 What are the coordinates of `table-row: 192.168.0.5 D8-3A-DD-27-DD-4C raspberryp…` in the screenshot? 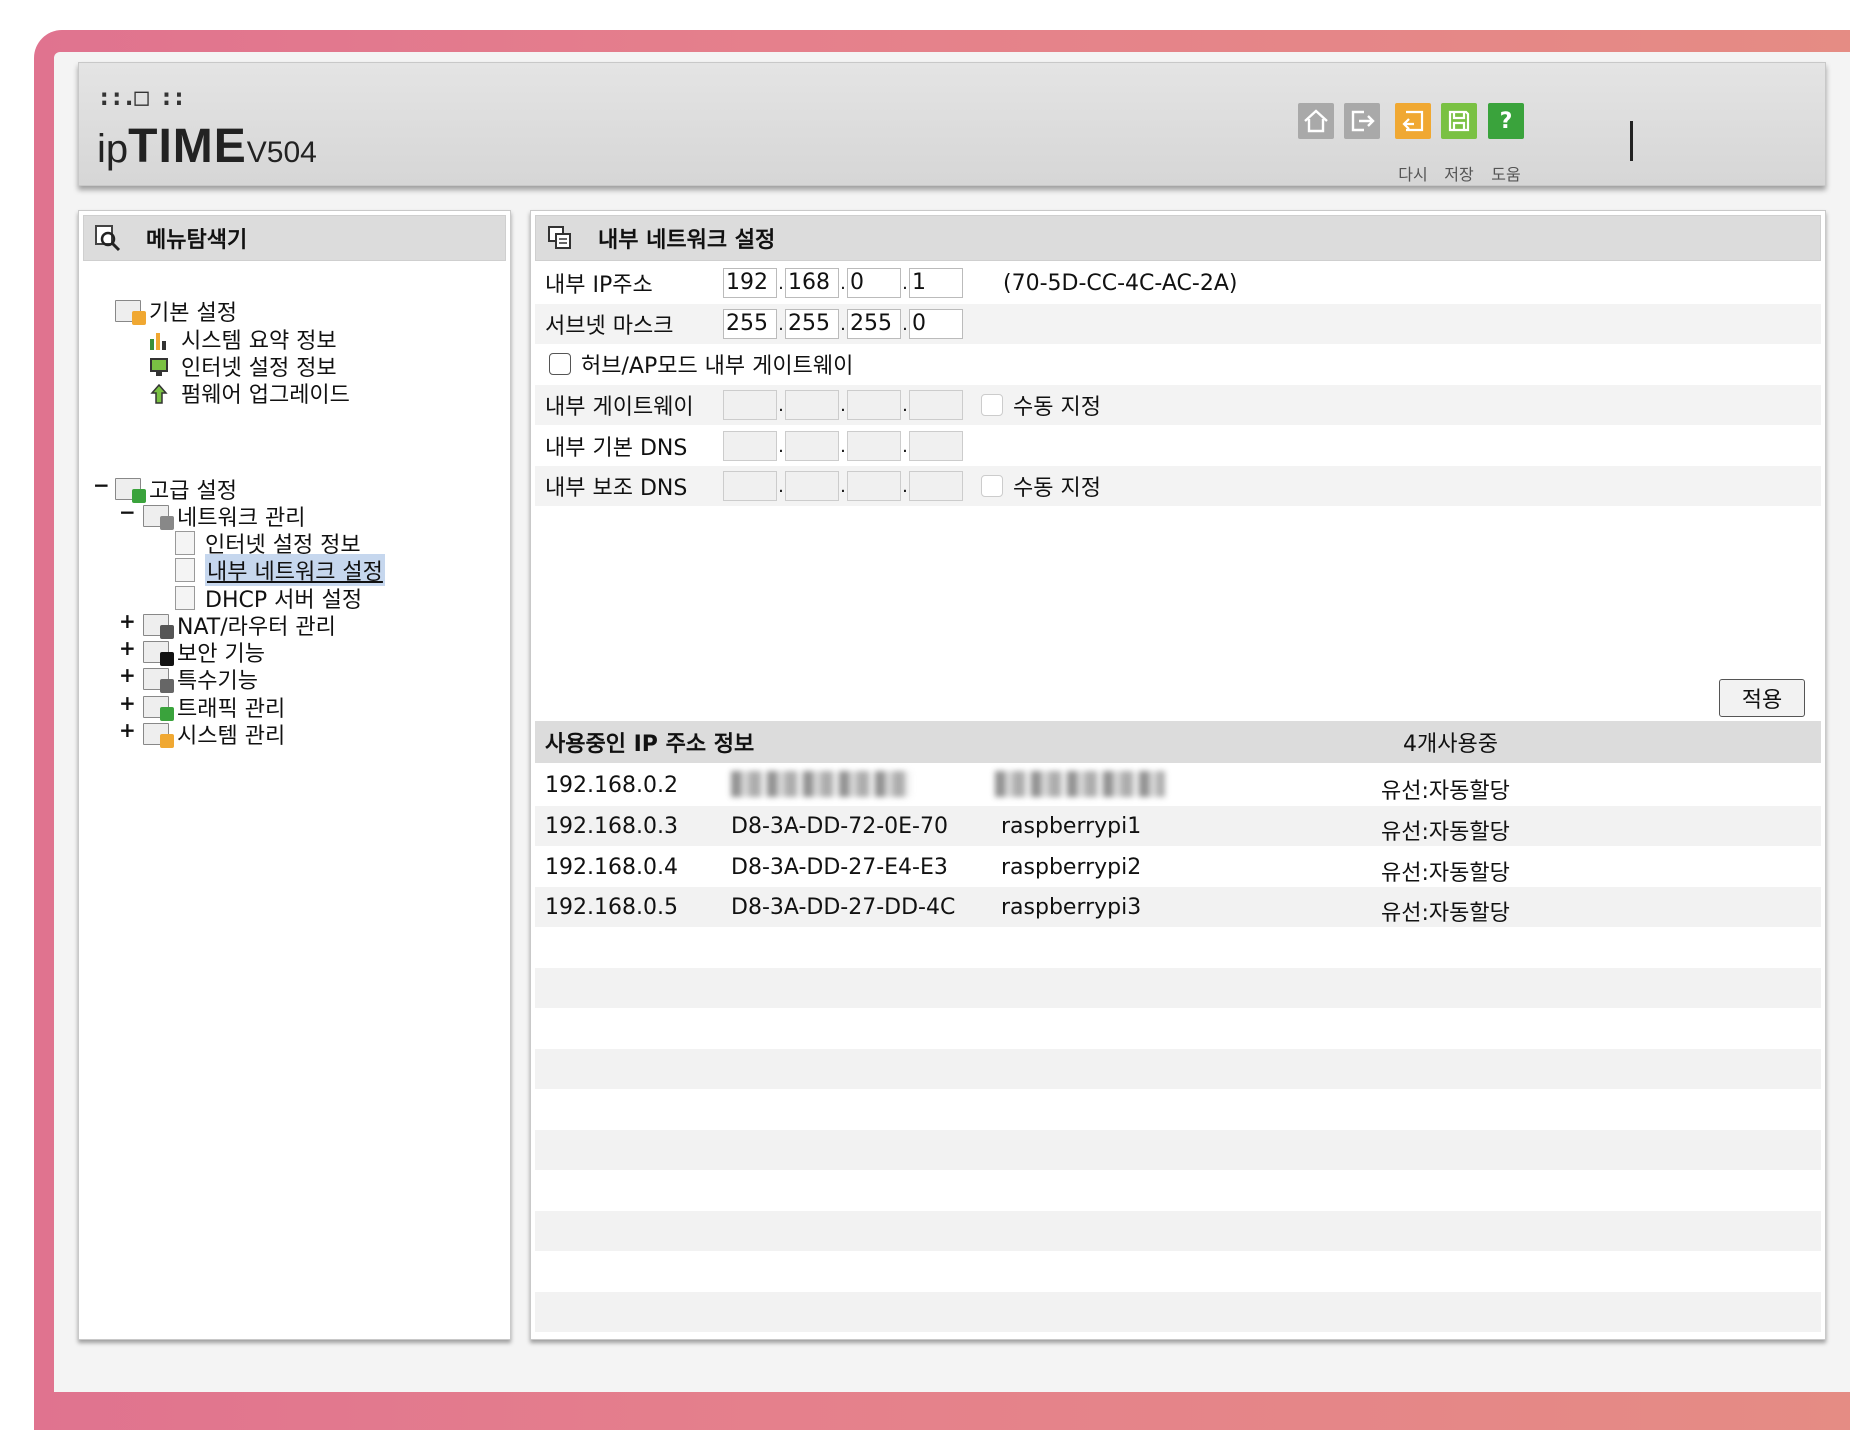 It's located at (1178, 907).